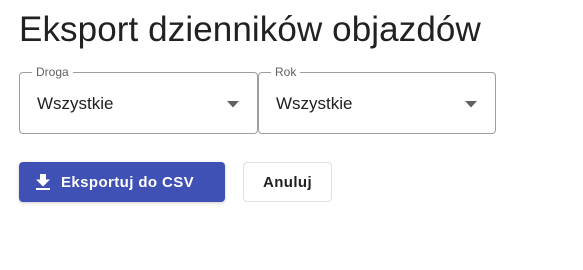  I want to click on road-select: Droga Wszystkie, so click(138, 99).